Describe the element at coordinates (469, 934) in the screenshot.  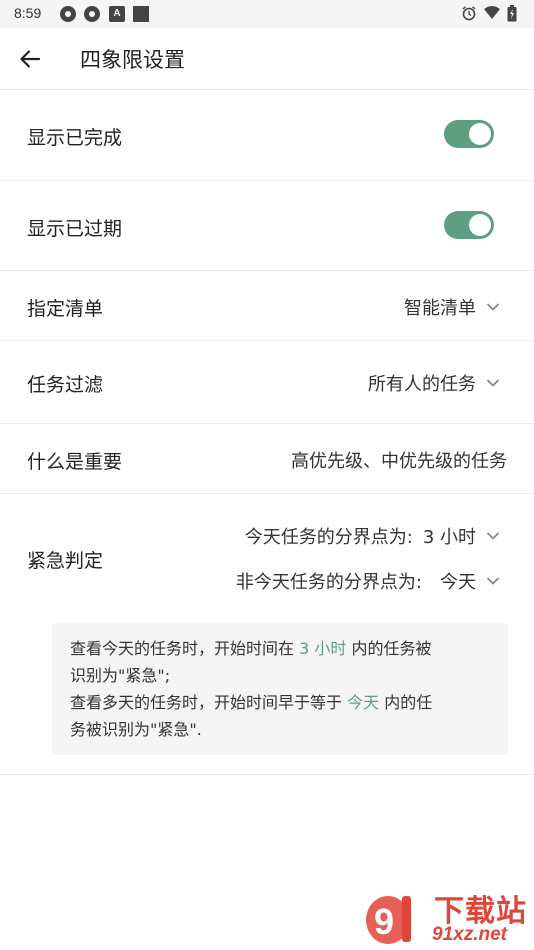
I see `watermark-domain: 91xz.net` at that location.